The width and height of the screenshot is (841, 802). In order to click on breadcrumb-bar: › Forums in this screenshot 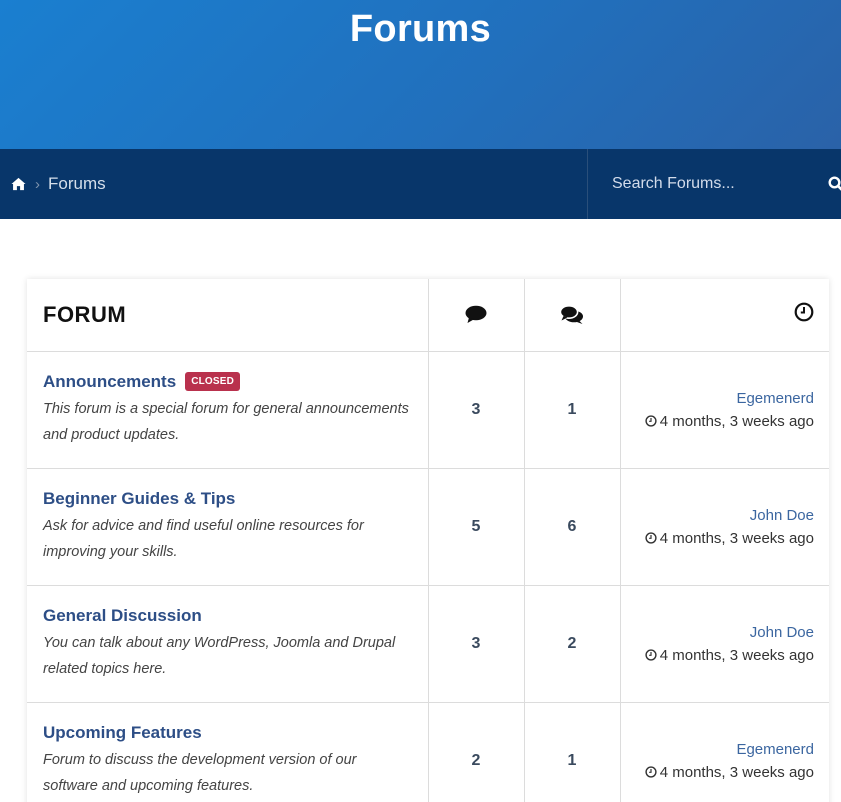, I will do `click(420, 184)`.